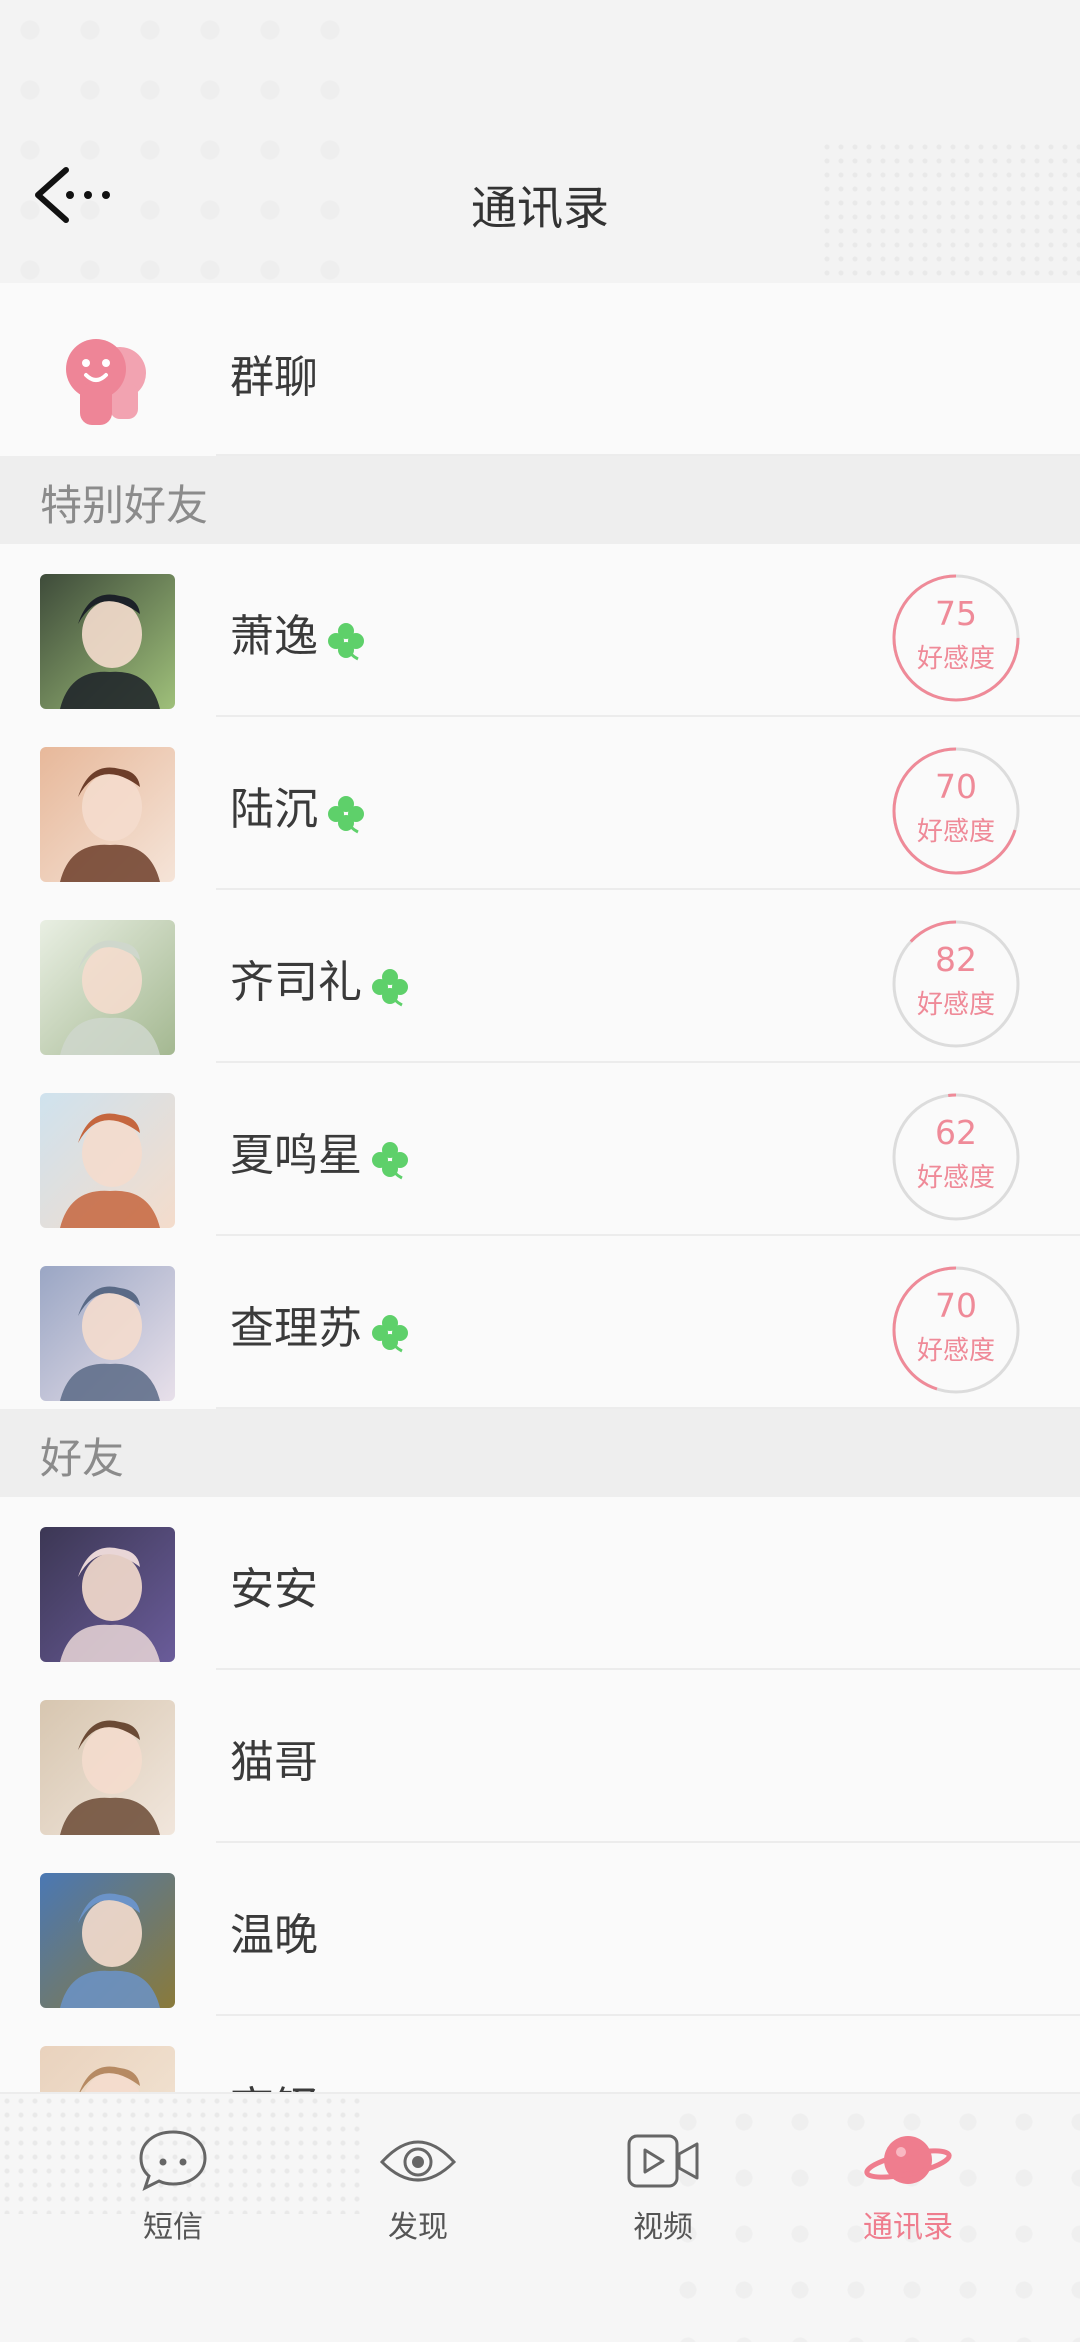  What do you see at coordinates (540, 1929) in the screenshot?
I see `friend-row: 温晚` at bounding box center [540, 1929].